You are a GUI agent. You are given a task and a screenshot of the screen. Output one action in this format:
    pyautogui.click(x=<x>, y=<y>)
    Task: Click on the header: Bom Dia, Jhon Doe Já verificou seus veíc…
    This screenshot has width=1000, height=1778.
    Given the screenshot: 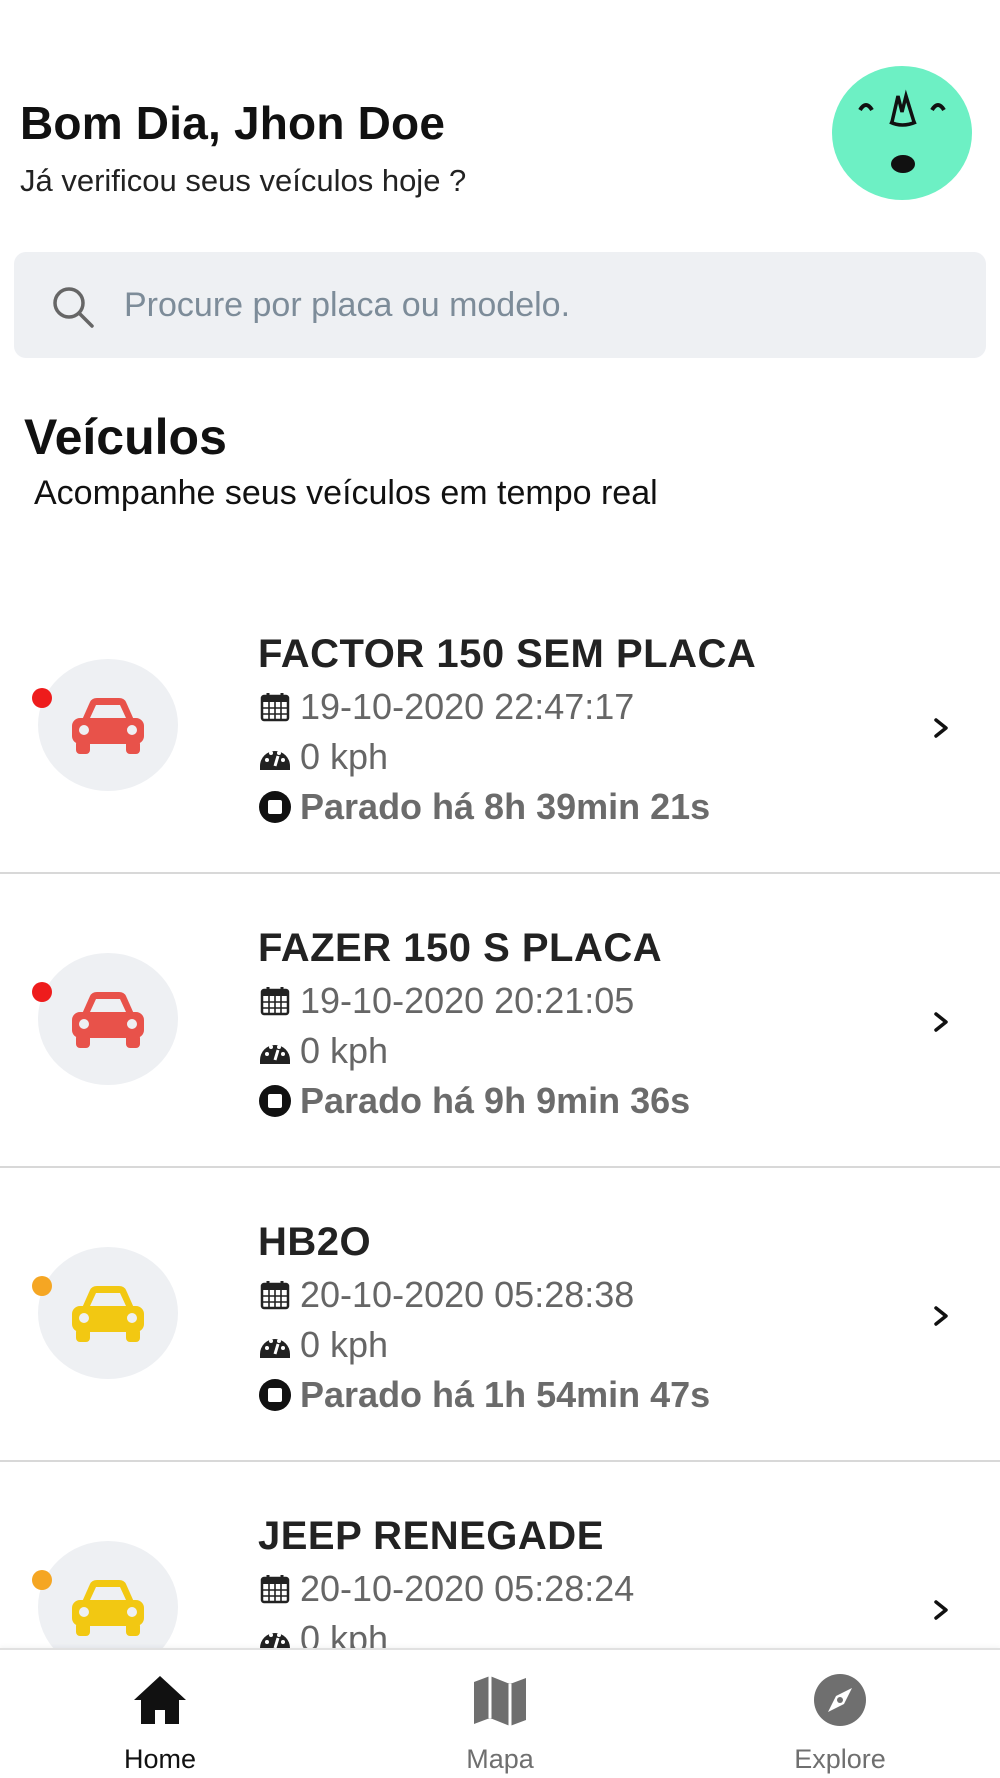 What is the action you would take?
    pyautogui.click(x=500, y=120)
    